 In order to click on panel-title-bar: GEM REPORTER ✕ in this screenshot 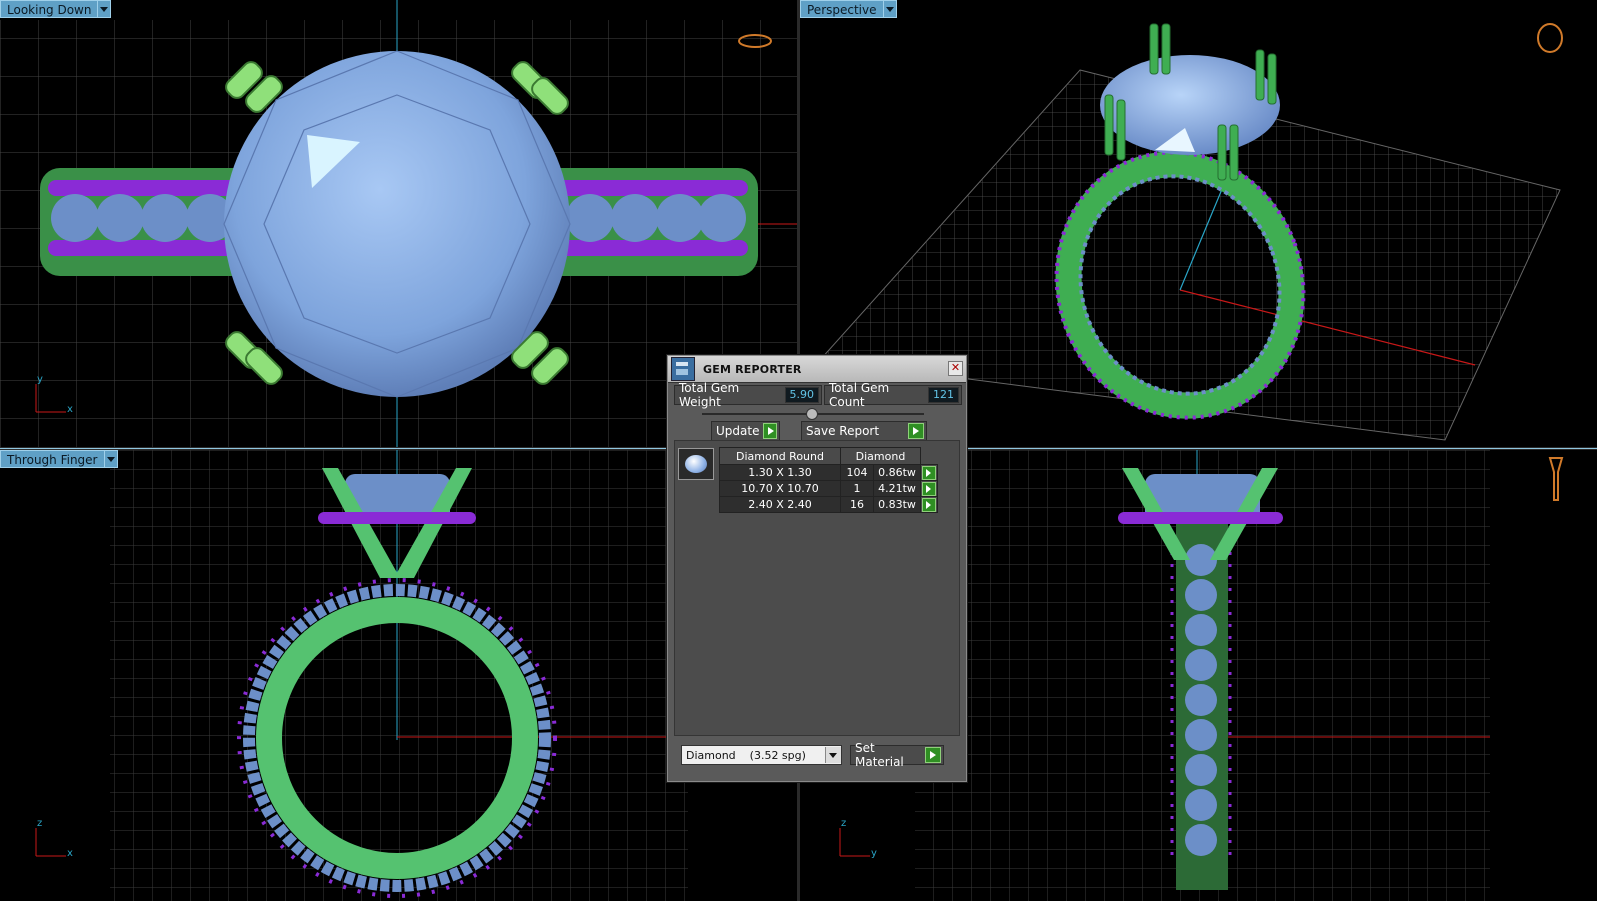, I will do `click(817, 369)`.